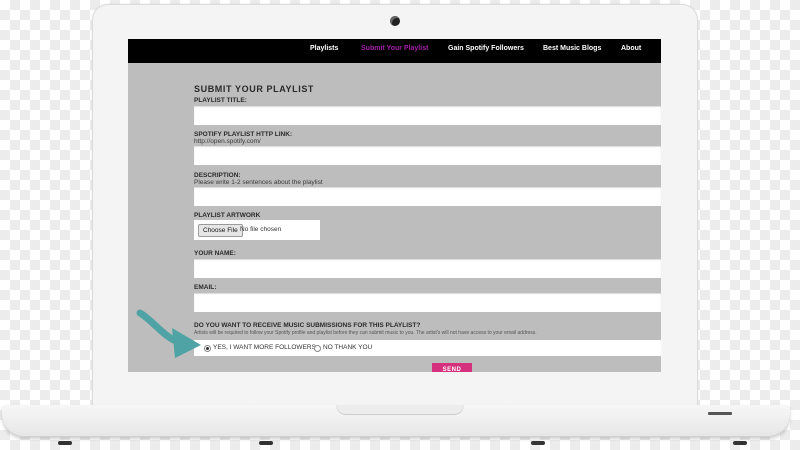 The image size is (800, 450). What do you see at coordinates (264, 347) in the screenshot?
I see `radio-yes-label: YES, I WANT MORE FOLLOWERS` at bounding box center [264, 347].